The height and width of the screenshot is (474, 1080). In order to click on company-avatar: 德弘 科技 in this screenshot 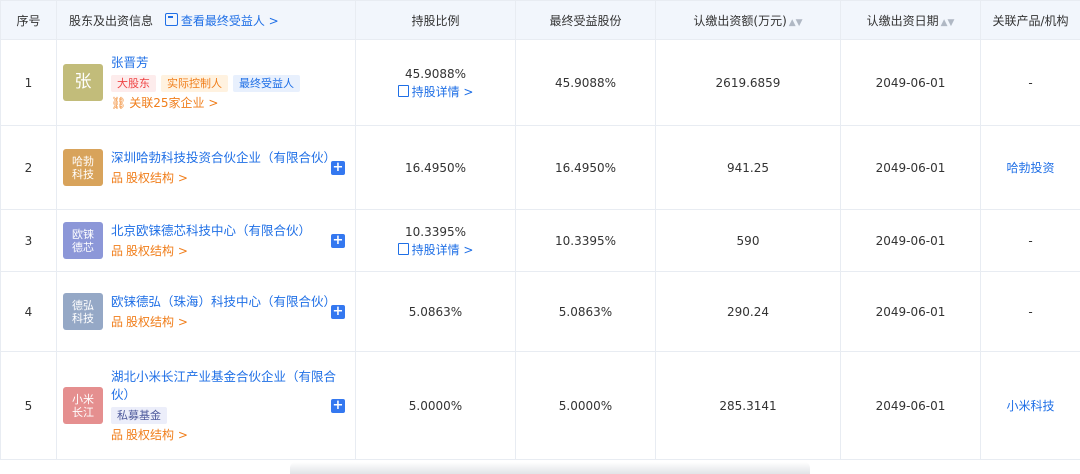, I will do `click(83, 311)`.